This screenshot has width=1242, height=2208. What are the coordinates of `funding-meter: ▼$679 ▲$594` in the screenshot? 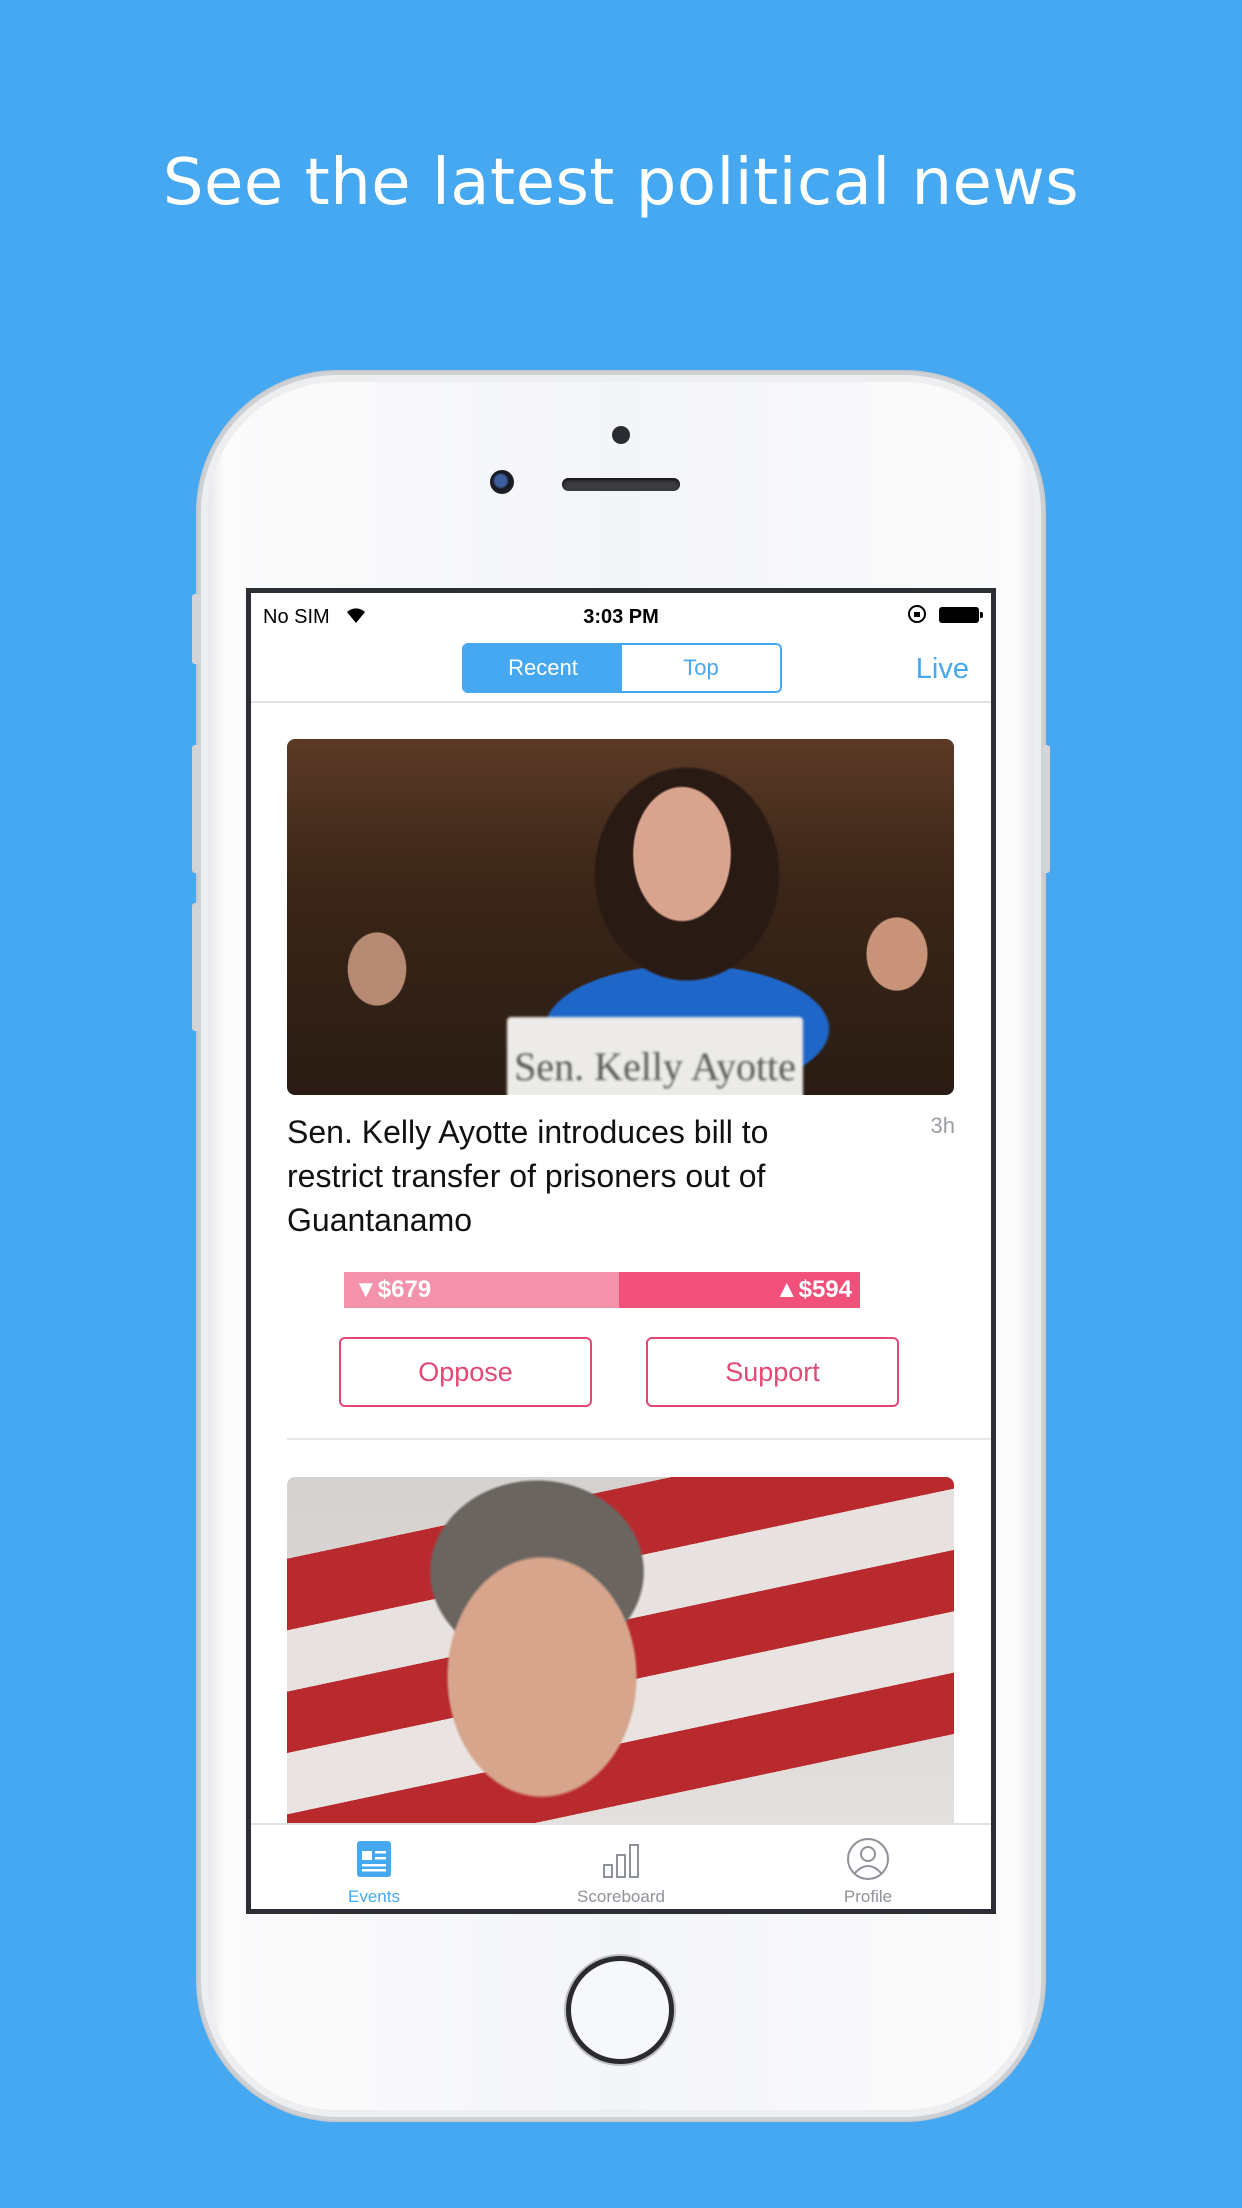 It's located at (602, 1290).